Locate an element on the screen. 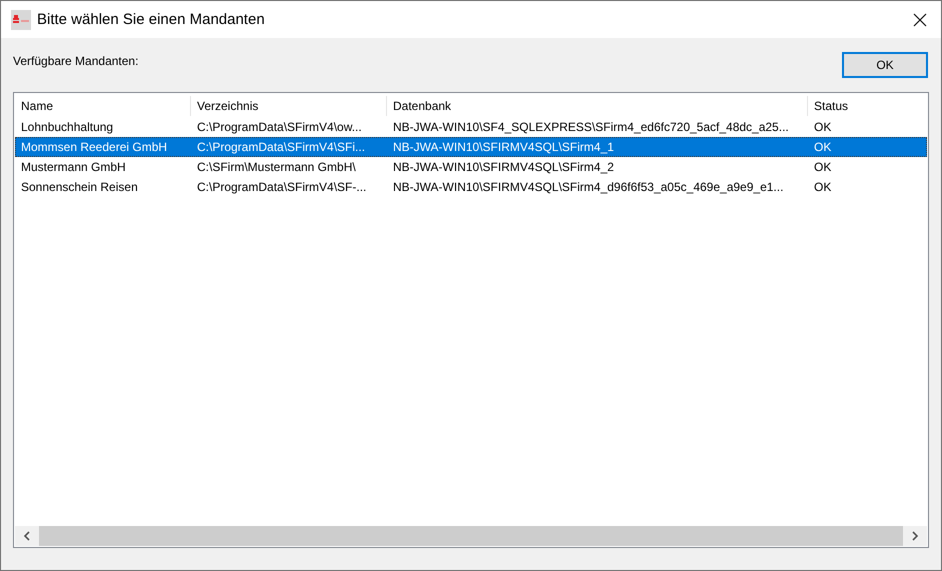  table-row: Lohnbuchhaltung C:\ProgramData\SFirmV4\ow... NB-JWA-WIN10\SF4_SQLEXPRESS\SFirm4_ed6fc720_5acf_48dc_a25... OK is located at coordinates (471, 127).